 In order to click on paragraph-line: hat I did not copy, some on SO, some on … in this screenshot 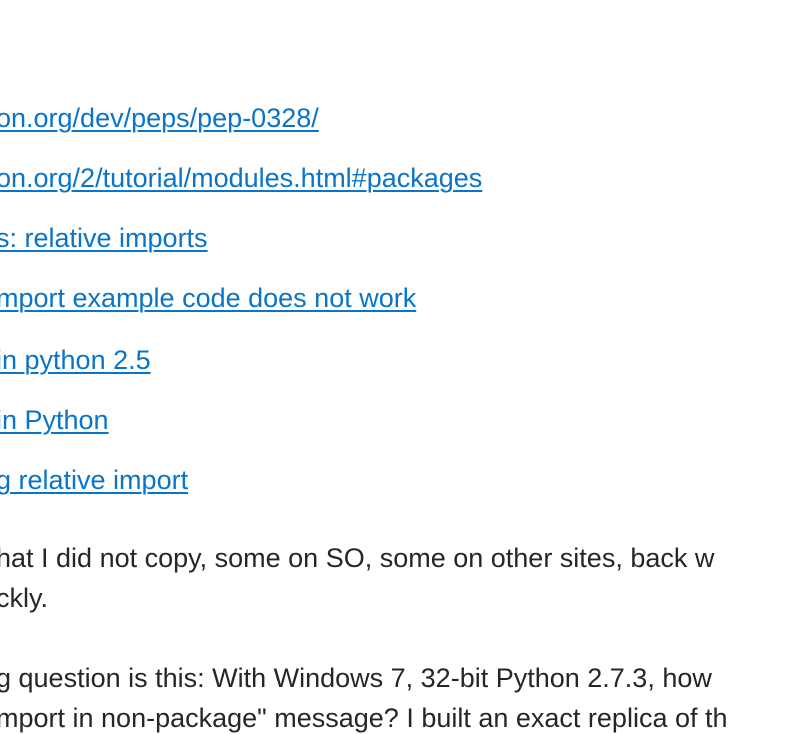, I will do `click(357, 558)`.